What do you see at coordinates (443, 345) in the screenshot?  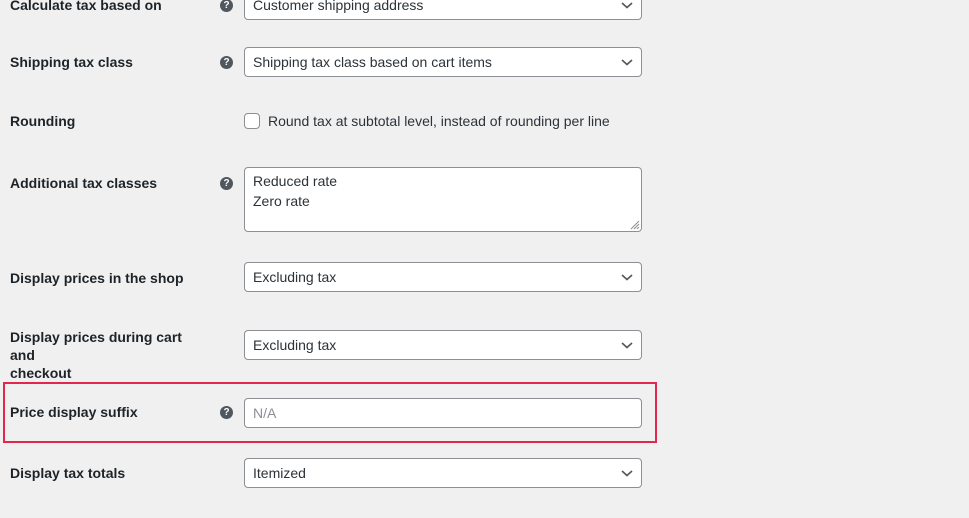 I see `display-prices-cart-select: Excluding tax` at bounding box center [443, 345].